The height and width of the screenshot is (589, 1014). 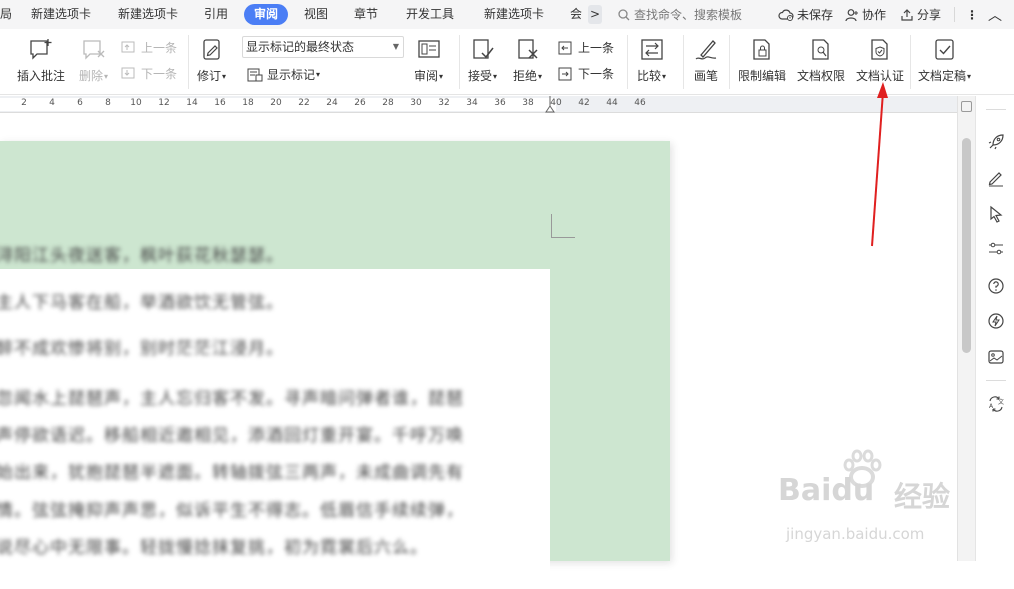 What do you see at coordinates (142, 253) in the screenshot?
I see `document-text-line: 浔阳江头夜送客，枫叶荻花秋瑟瑟。` at bounding box center [142, 253].